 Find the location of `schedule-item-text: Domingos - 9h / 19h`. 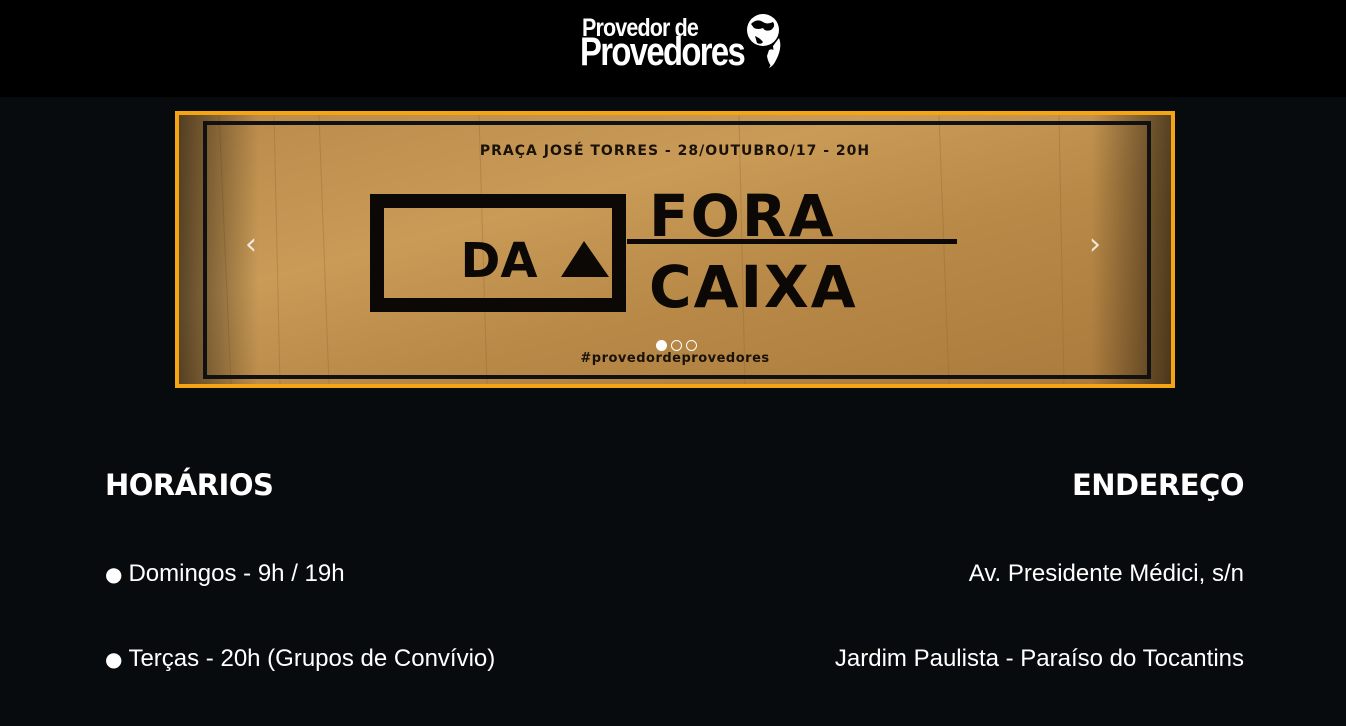

schedule-item-text: Domingos - 9h / 19h is located at coordinates (236, 573).